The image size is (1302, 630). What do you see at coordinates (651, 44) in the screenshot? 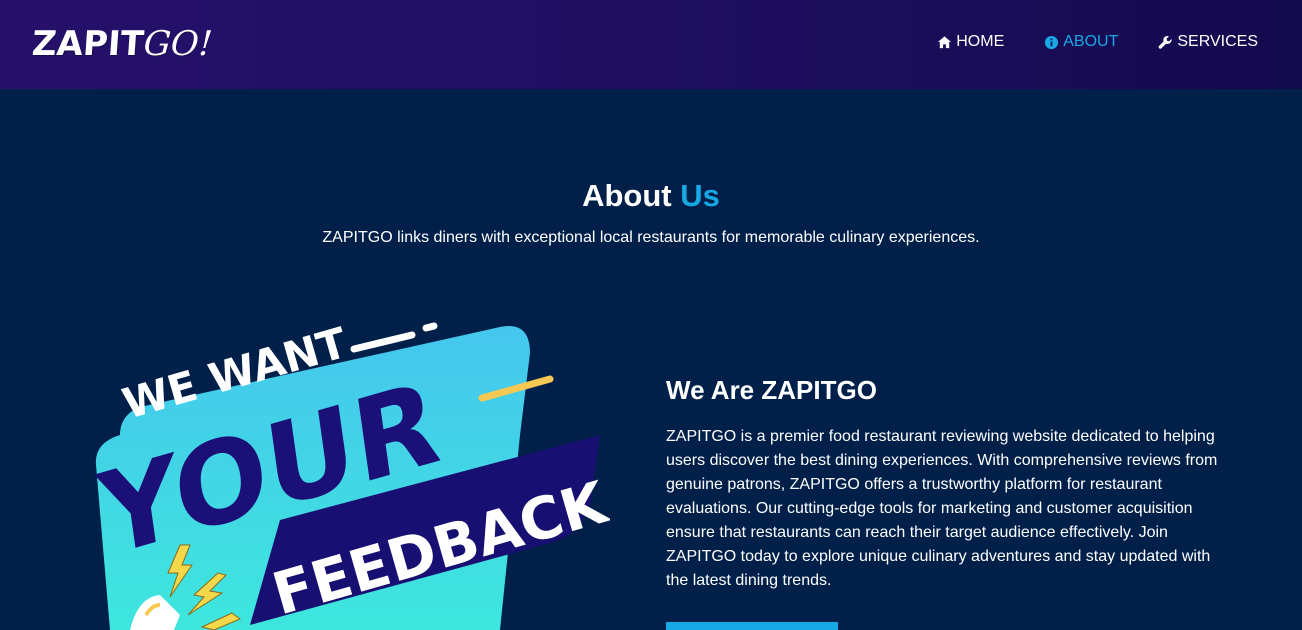
I see `navbar: ZAPITGO! HOME ABOUT SERVICES` at bounding box center [651, 44].